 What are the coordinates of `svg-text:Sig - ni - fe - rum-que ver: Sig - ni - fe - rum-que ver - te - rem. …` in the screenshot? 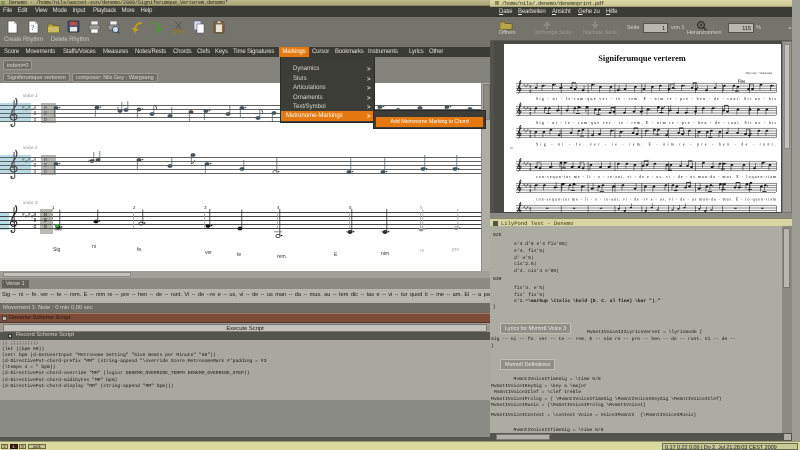 It's located at (656, 123).